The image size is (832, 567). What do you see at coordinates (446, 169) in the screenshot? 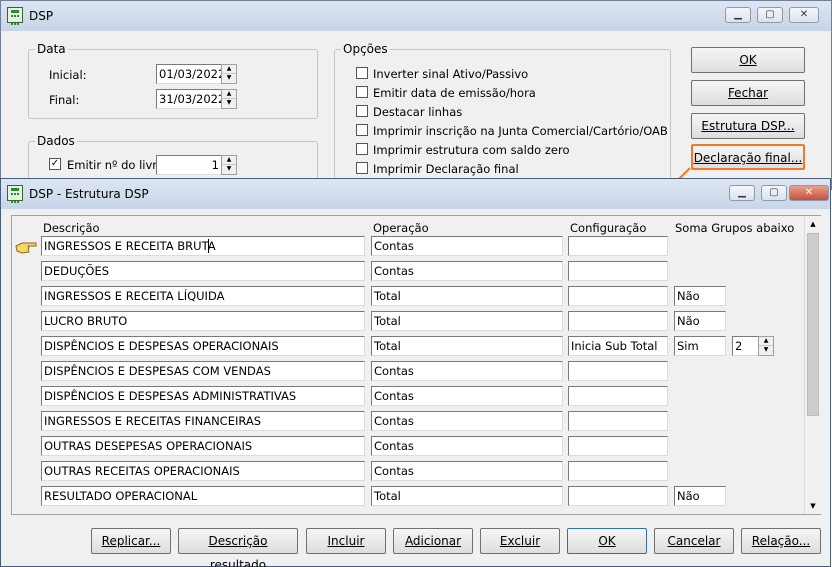
I see `option-label: Imprimir Declaração final` at bounding box center [446, 169].